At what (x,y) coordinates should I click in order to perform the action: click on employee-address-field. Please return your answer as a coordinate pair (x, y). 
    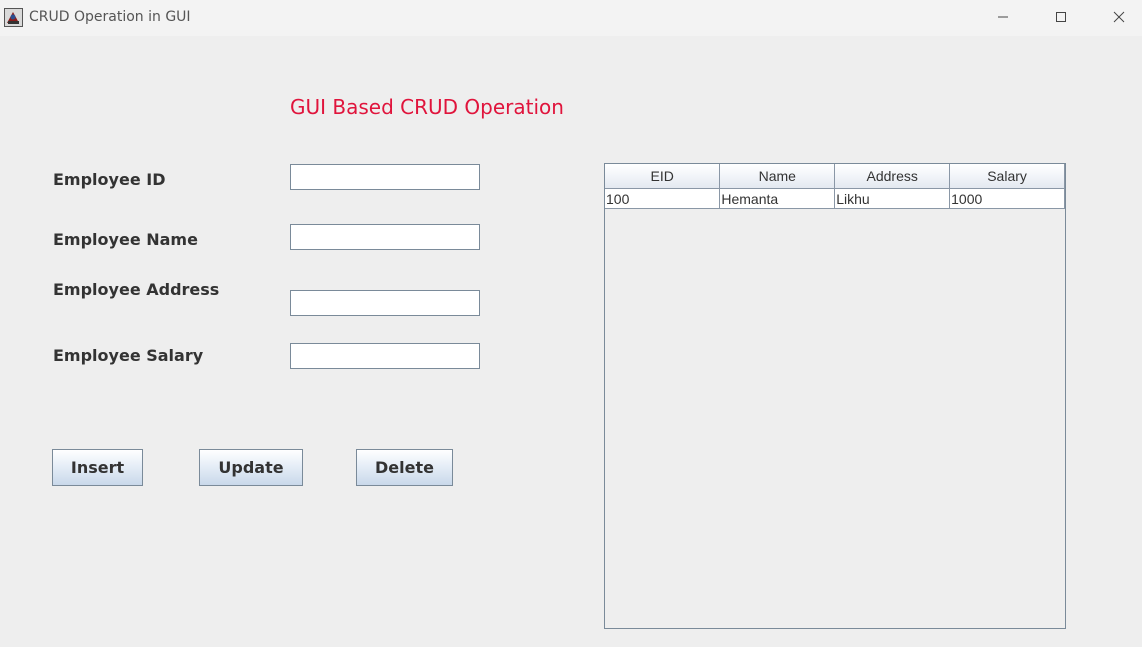
    Looking at the image, I should click on (385, 303).